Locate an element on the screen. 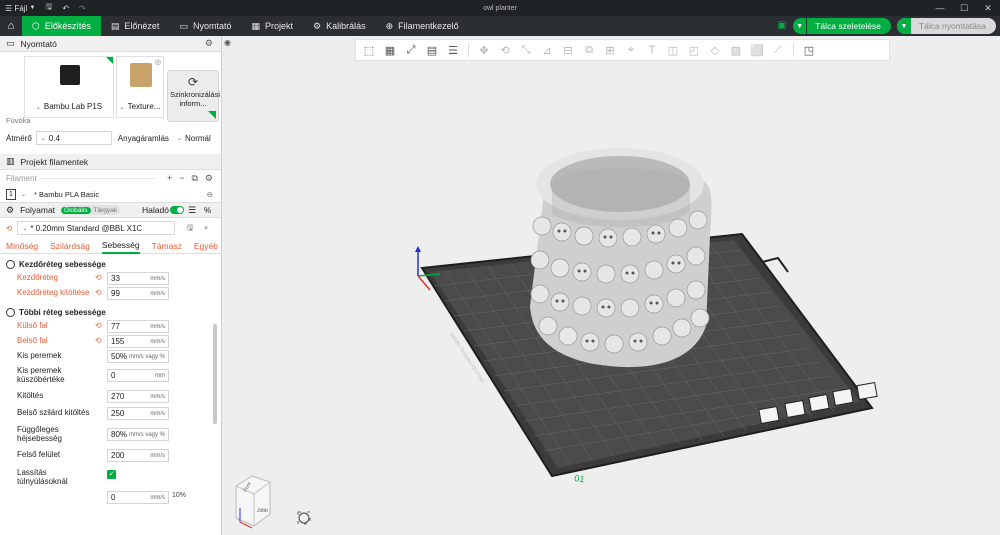  tab-speed: Sebesség is located at coordinates (120, 246).